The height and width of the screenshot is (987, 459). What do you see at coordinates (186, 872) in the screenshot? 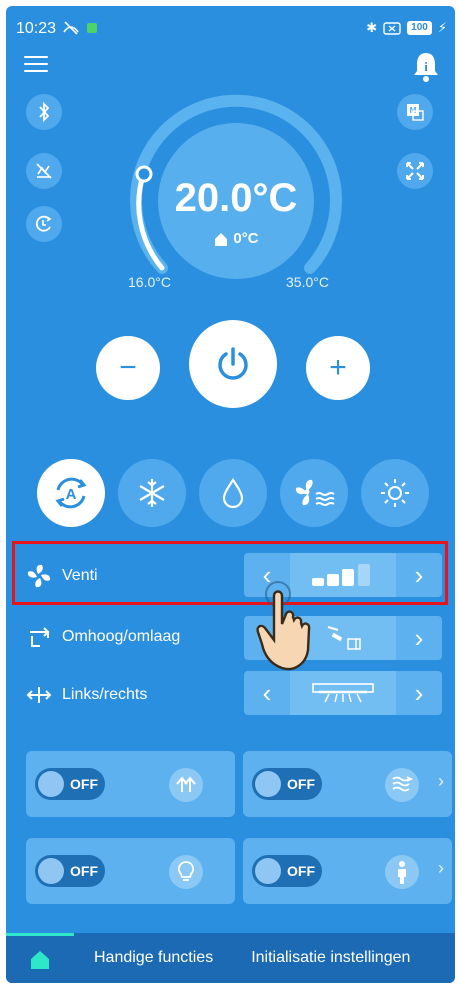
I see `light-bulb-icon` at bounding box center [186, 872].